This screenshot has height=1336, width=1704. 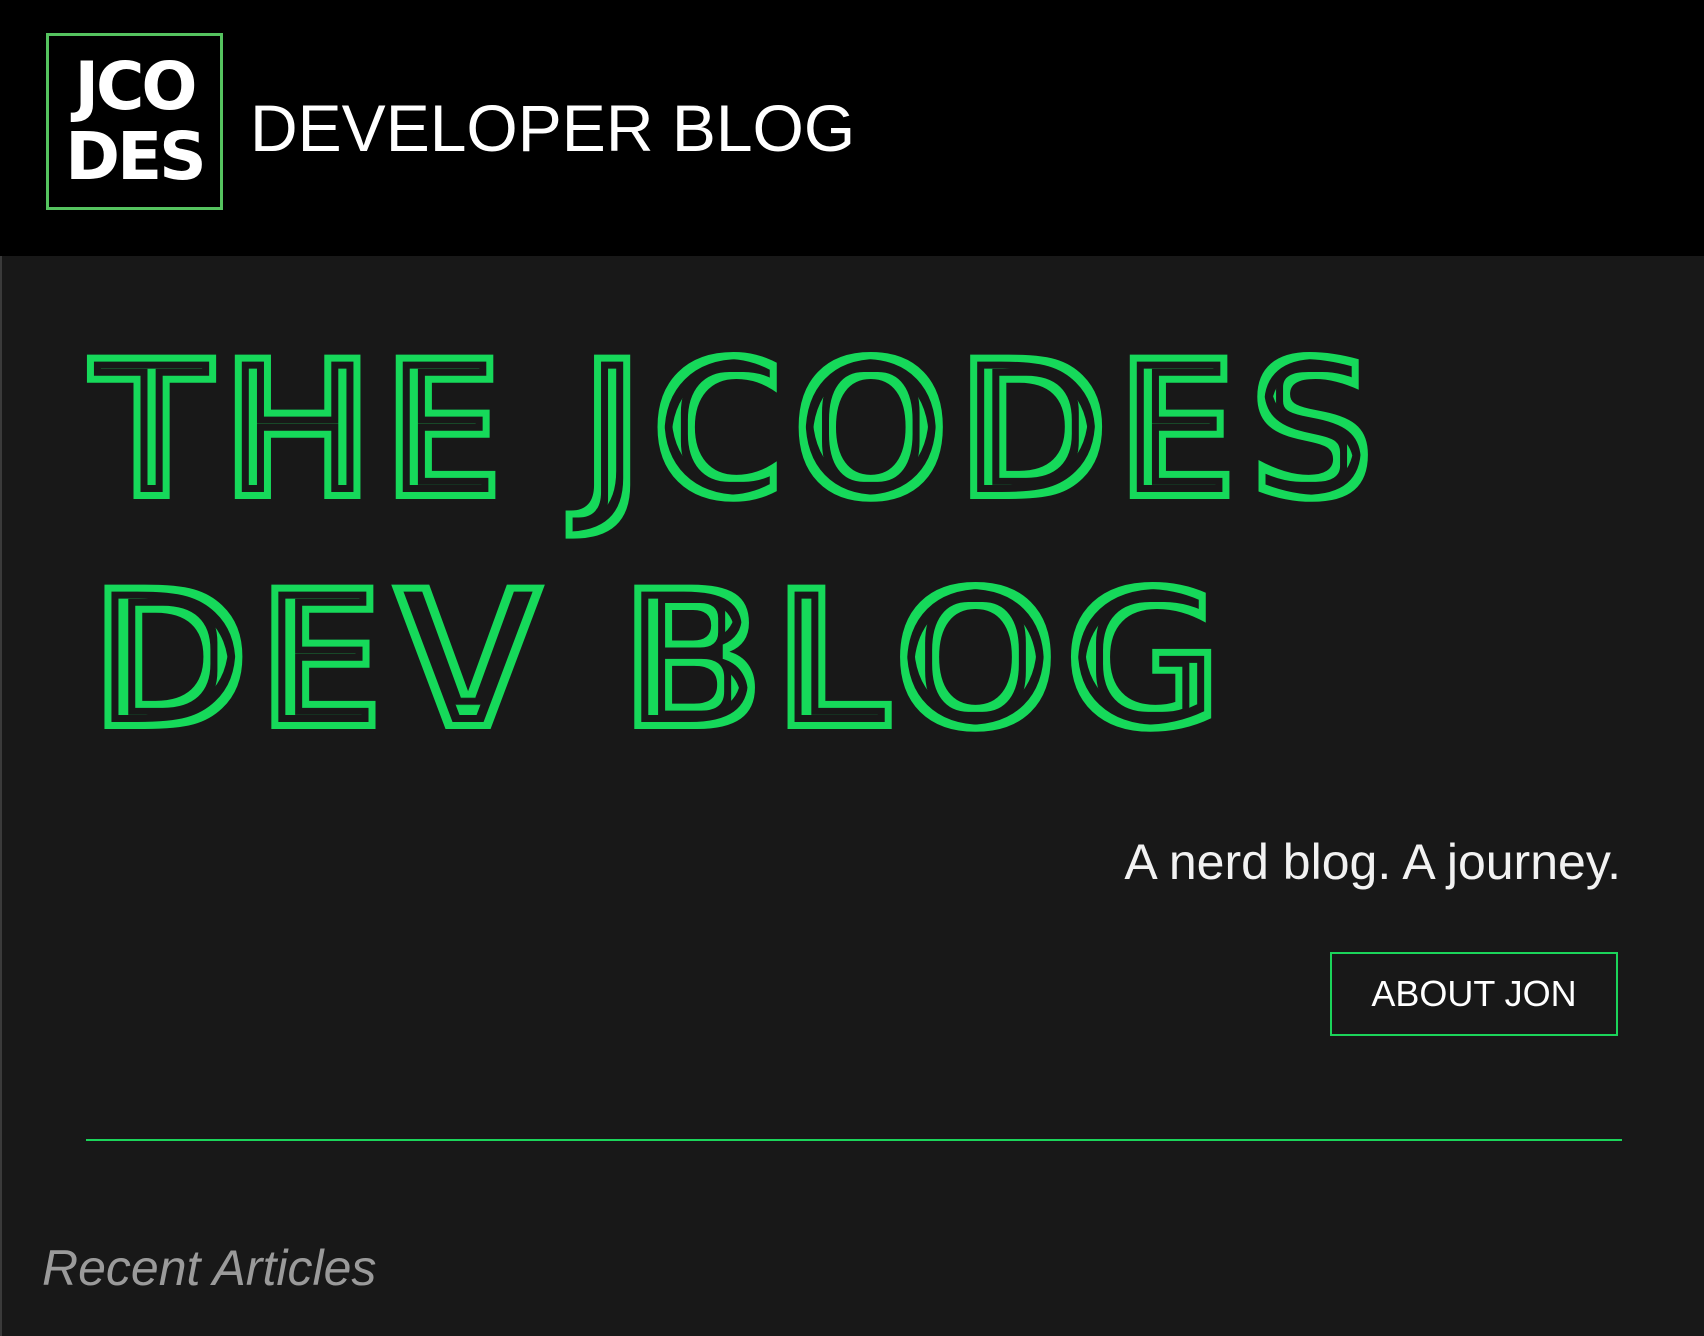 I want to click on about-jon-button: ABOUT JON, so click(x=1474, y=994).